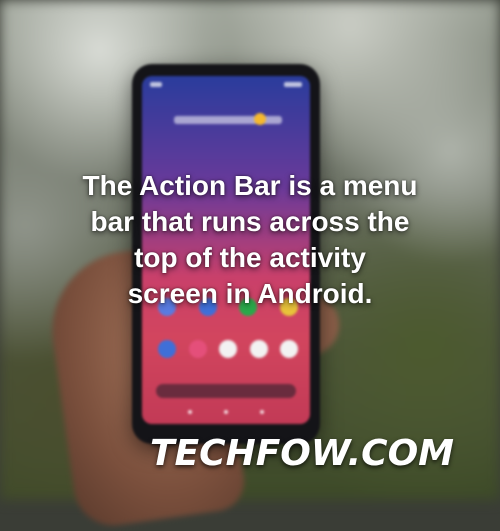  What do you see at coordinates (293, 84) in the screenshot?
I see `status-bar-icons` at bounding box center [293, 84].